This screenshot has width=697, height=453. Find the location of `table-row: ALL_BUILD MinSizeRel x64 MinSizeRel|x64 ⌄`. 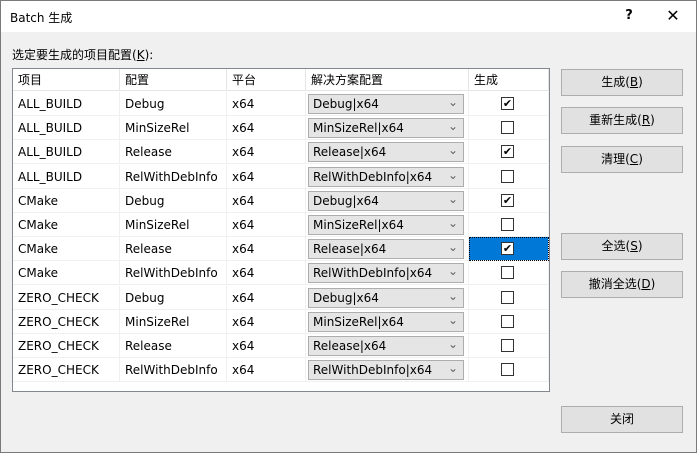

table-row: ALL_BUILD MinSizeRel x64 MinSizeRel|x64 ⌄ is located at coordinates (281, 128).